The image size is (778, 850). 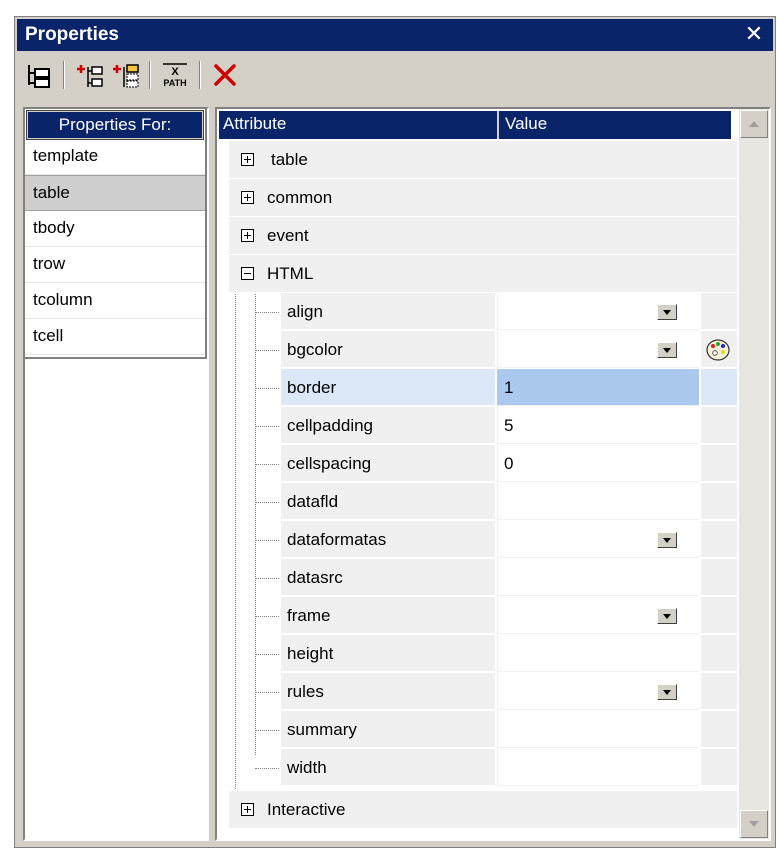 I want to click on scroll-down-icon, so click(x=754, y=824).